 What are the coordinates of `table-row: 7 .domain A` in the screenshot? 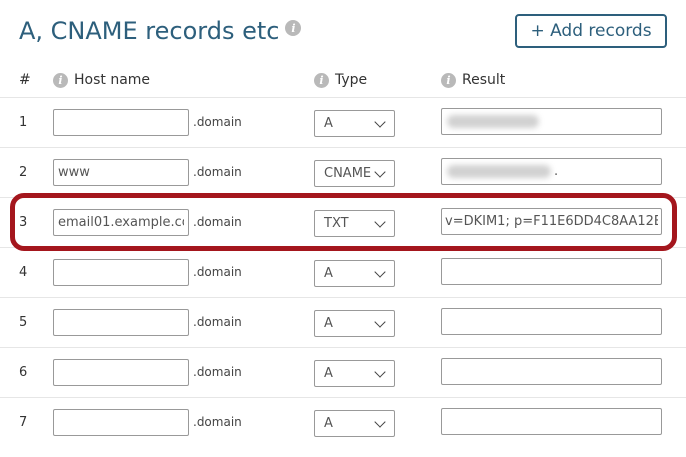 It's located at (343, 422).